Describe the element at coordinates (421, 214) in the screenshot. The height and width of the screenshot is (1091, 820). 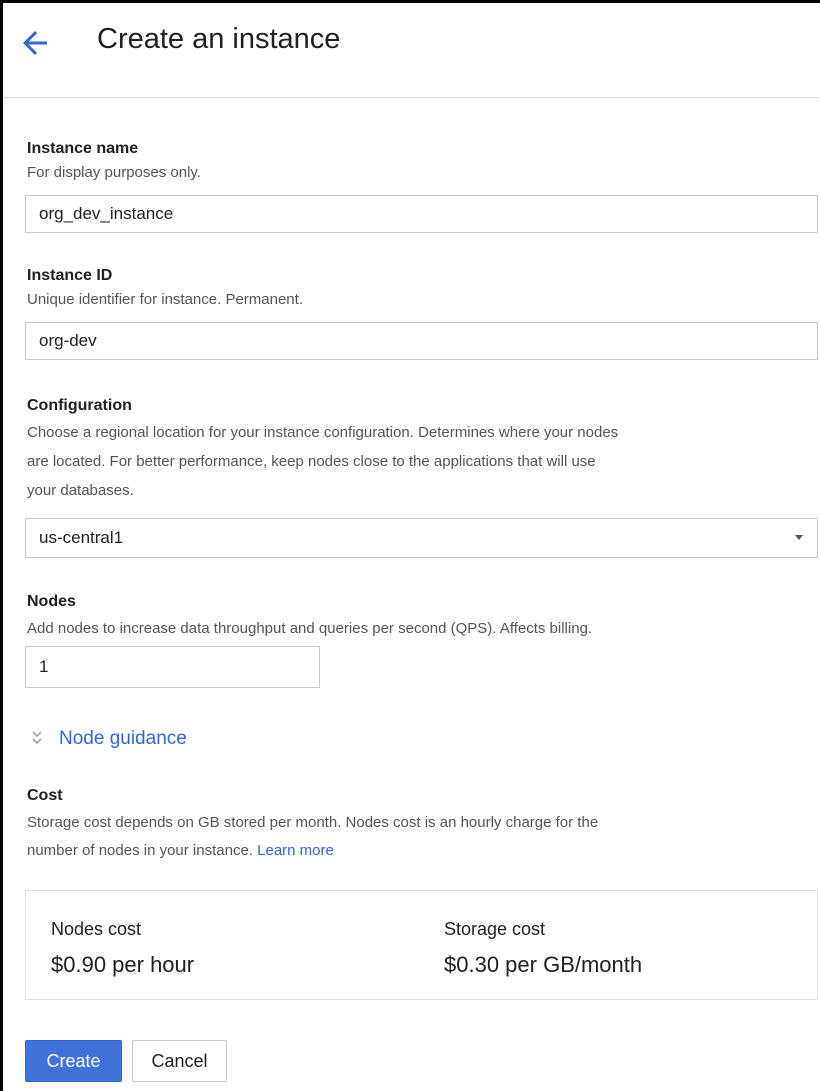
I see `instance-name-input: org_dev_instance` at that location.